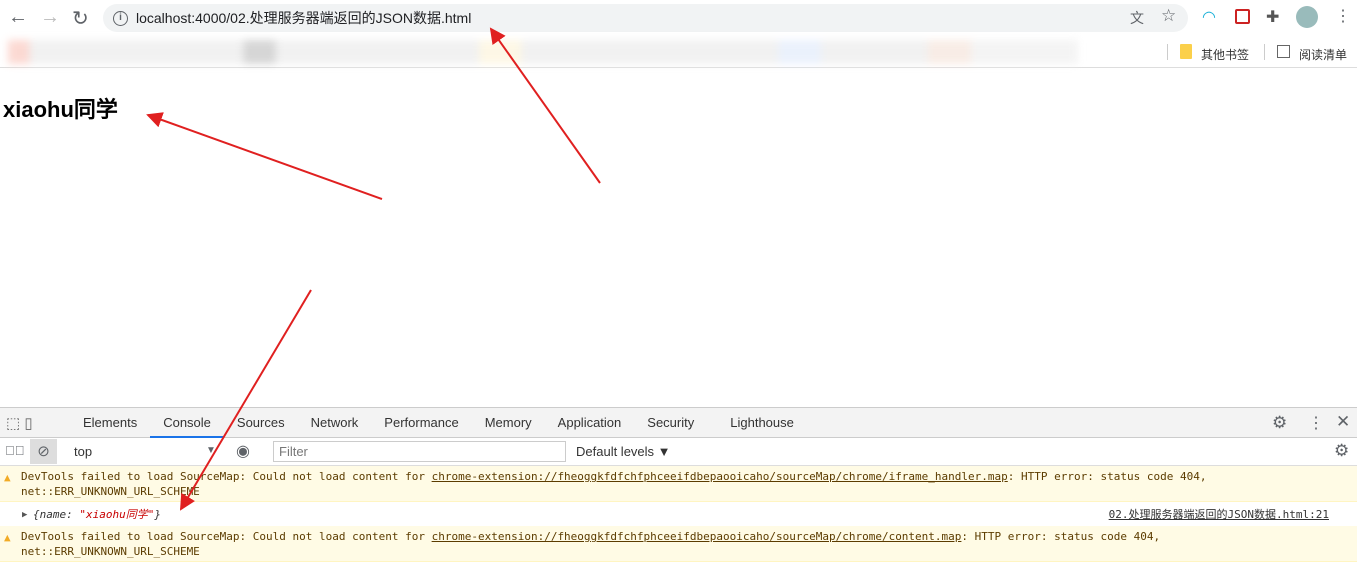 The height and width of the screenshot is (562, 1357). What do you see at coordinates (264, 156) in the screenshot?
I see `arrow-to-heading` at bounding box center [264, 156].